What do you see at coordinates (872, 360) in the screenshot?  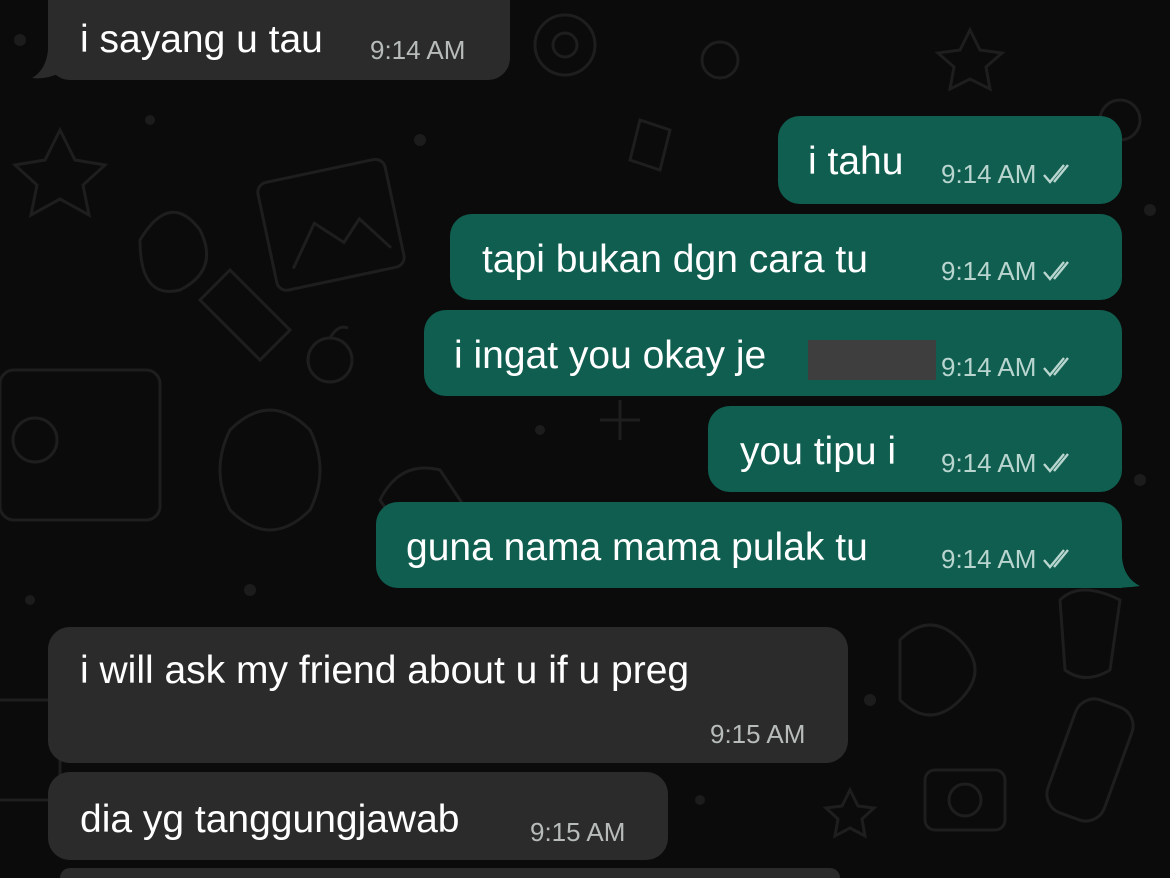 I see `redaction-block` at bounding box center [872, 360].